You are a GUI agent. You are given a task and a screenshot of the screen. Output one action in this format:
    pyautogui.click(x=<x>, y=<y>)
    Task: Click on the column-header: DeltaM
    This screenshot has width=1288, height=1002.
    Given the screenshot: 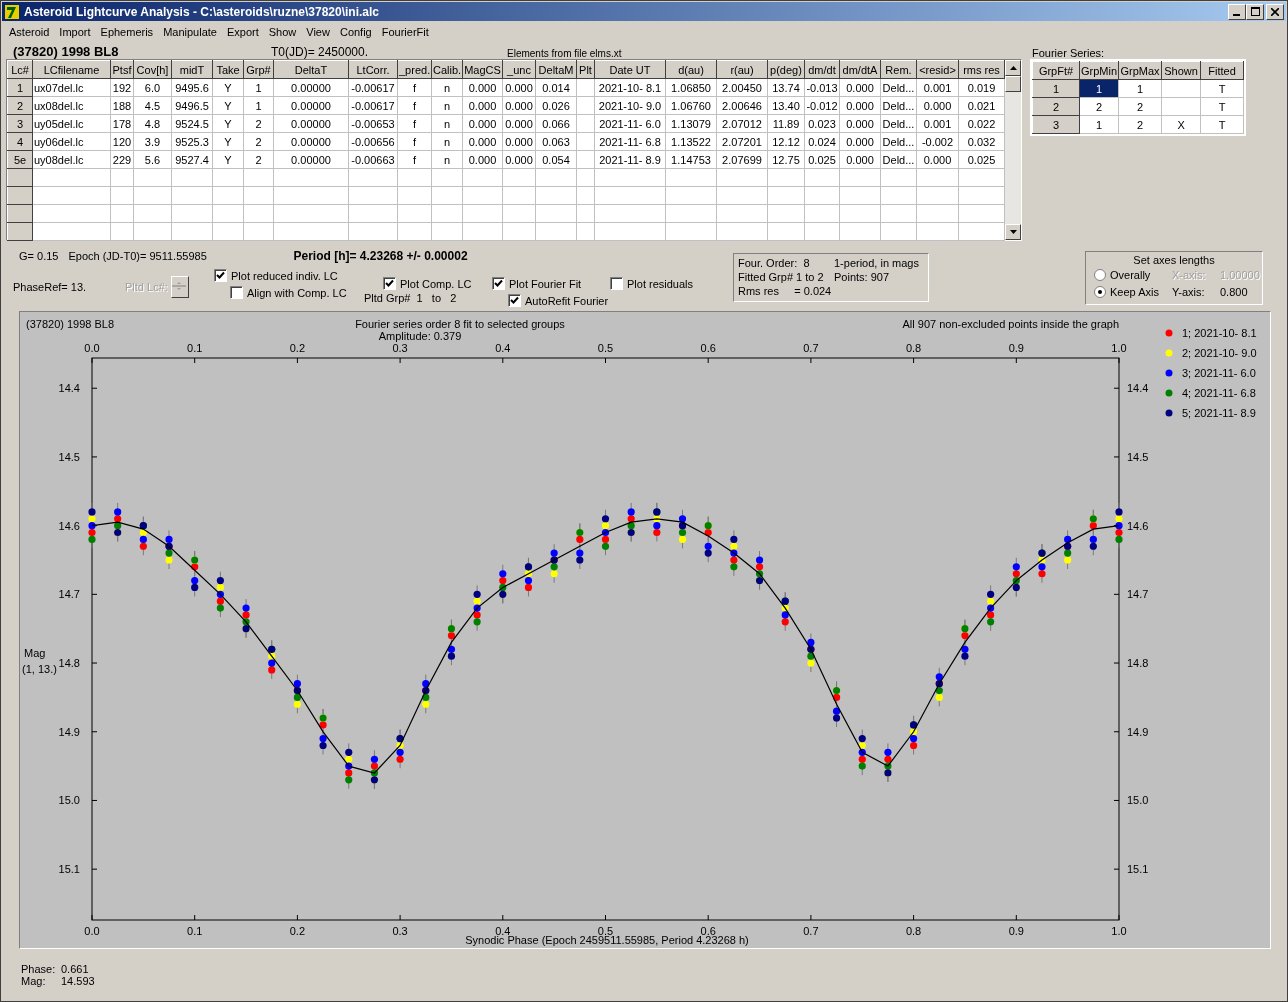 What is the action you would take?
    pyautogui.click(x=556, y=69)
    